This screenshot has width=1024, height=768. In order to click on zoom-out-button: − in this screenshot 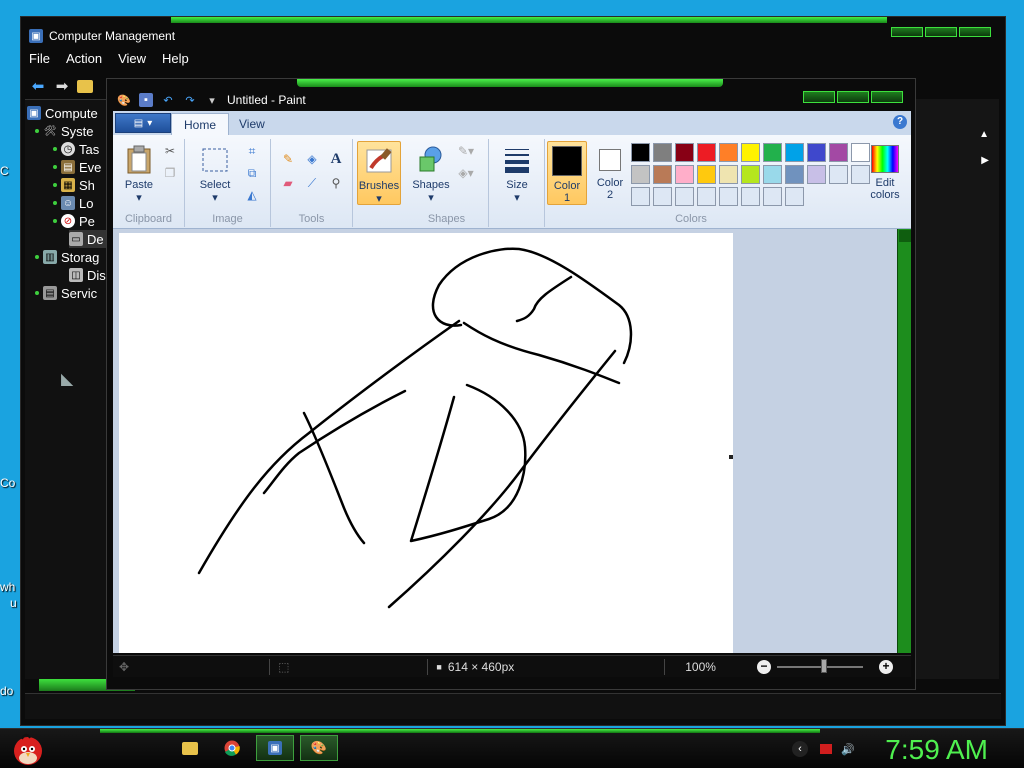, I will do `click(764, 667)`.